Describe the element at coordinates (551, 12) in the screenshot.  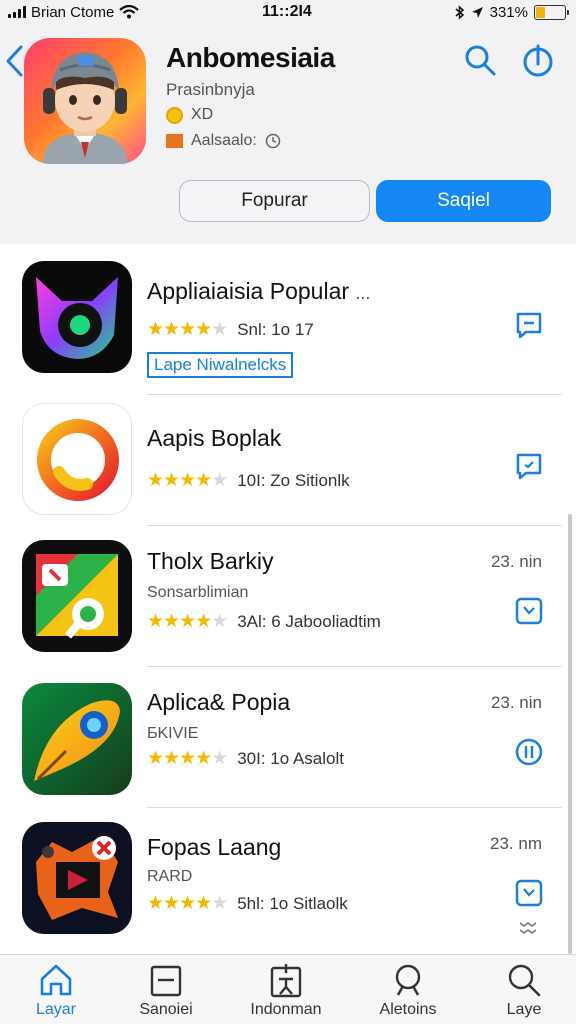
I see `battery-icon` at that location.